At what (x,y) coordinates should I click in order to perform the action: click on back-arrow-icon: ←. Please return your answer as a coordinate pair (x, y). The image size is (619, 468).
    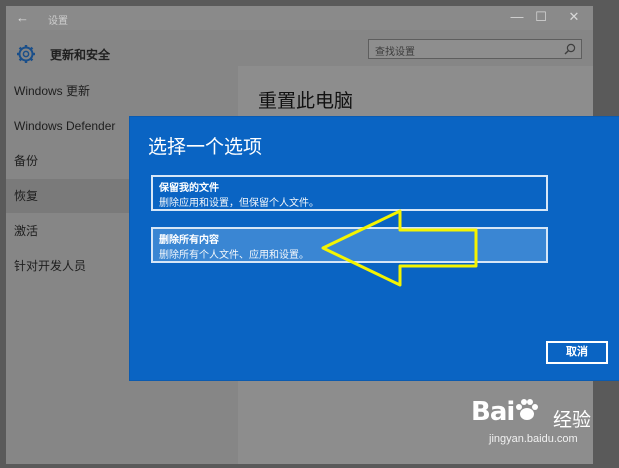
    Looking at the image, I should click on (22, 17).